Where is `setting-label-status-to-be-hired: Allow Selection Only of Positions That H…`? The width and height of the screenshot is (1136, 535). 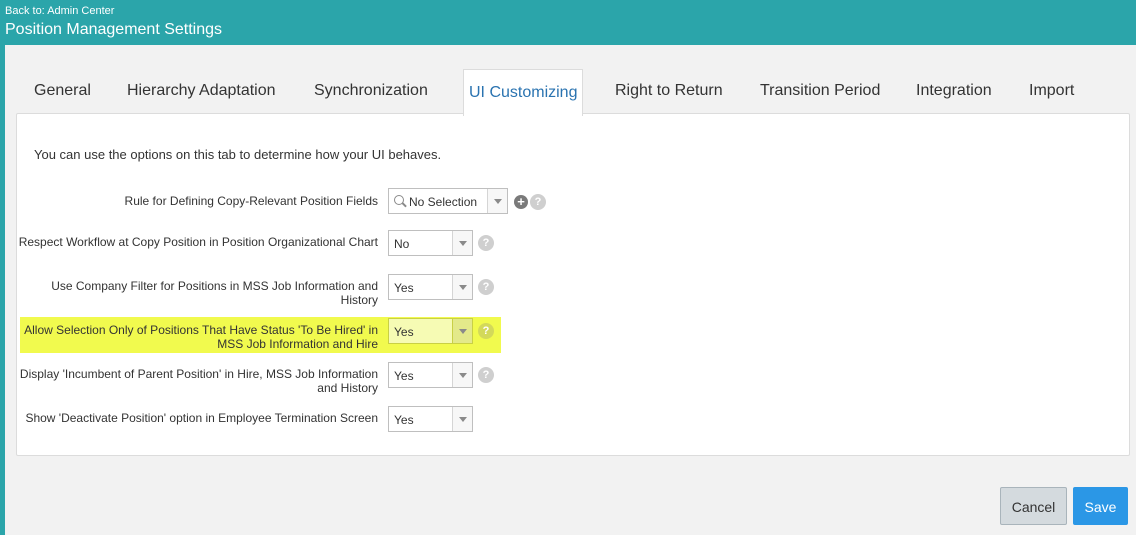 setting-label-status-to-be-hired: Allow Selection Only of Positions That H… is located at coordinates (201, 337).